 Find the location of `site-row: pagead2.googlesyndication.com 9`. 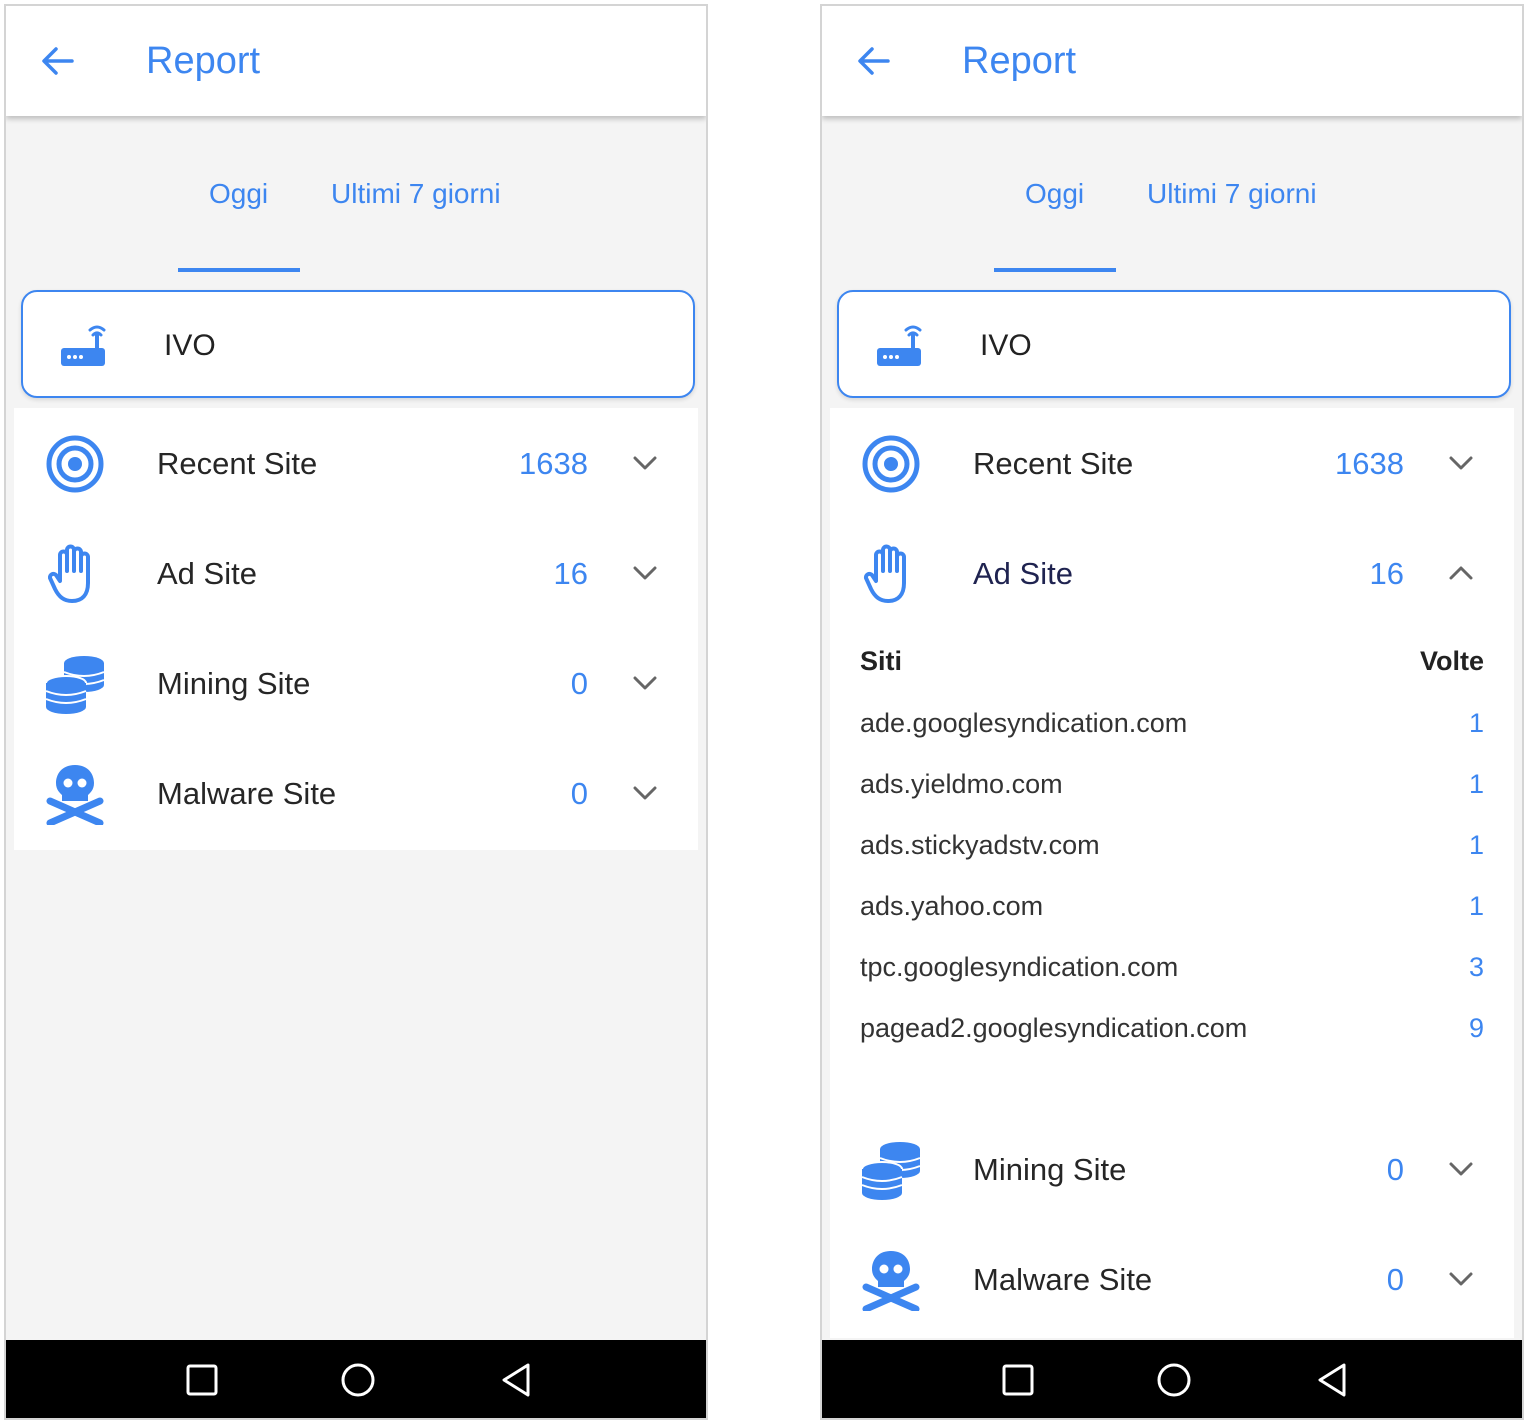

site-row: pagead2.googlesyndication.com 9 is located at coordinates (1172, 1033).